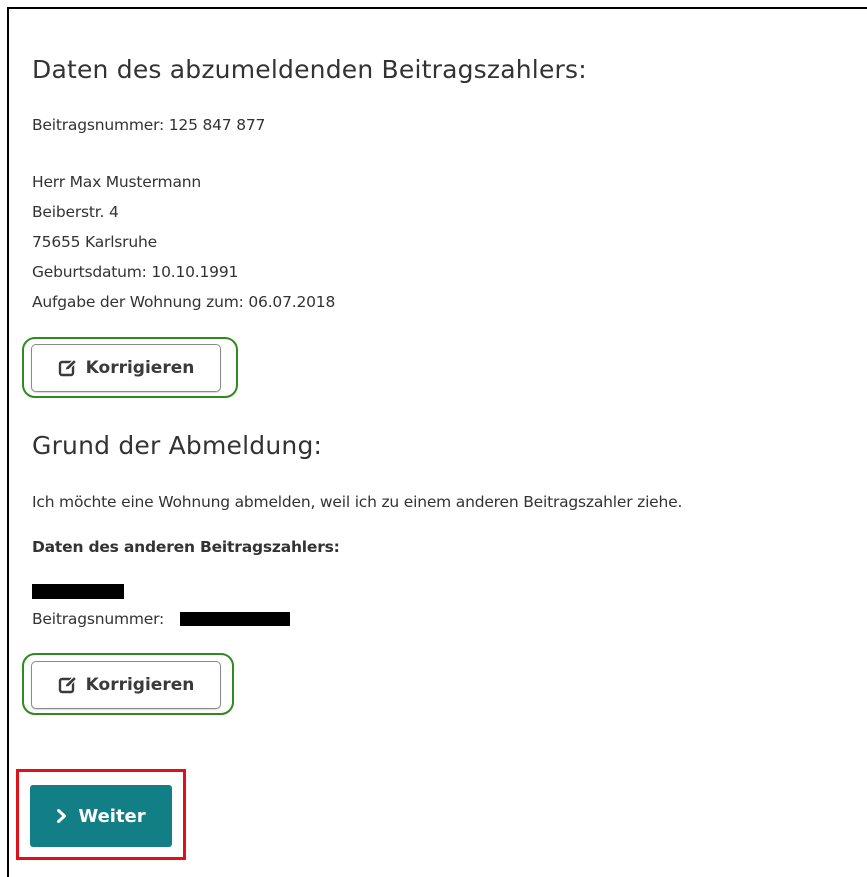 This screenshot has width=867, height=877. What do you see at coordinates (135, 272) in the screenshot?
I see `payer-birthdate: Geburtsdatum: 10.10.1991` at bounding box center [135, 272].